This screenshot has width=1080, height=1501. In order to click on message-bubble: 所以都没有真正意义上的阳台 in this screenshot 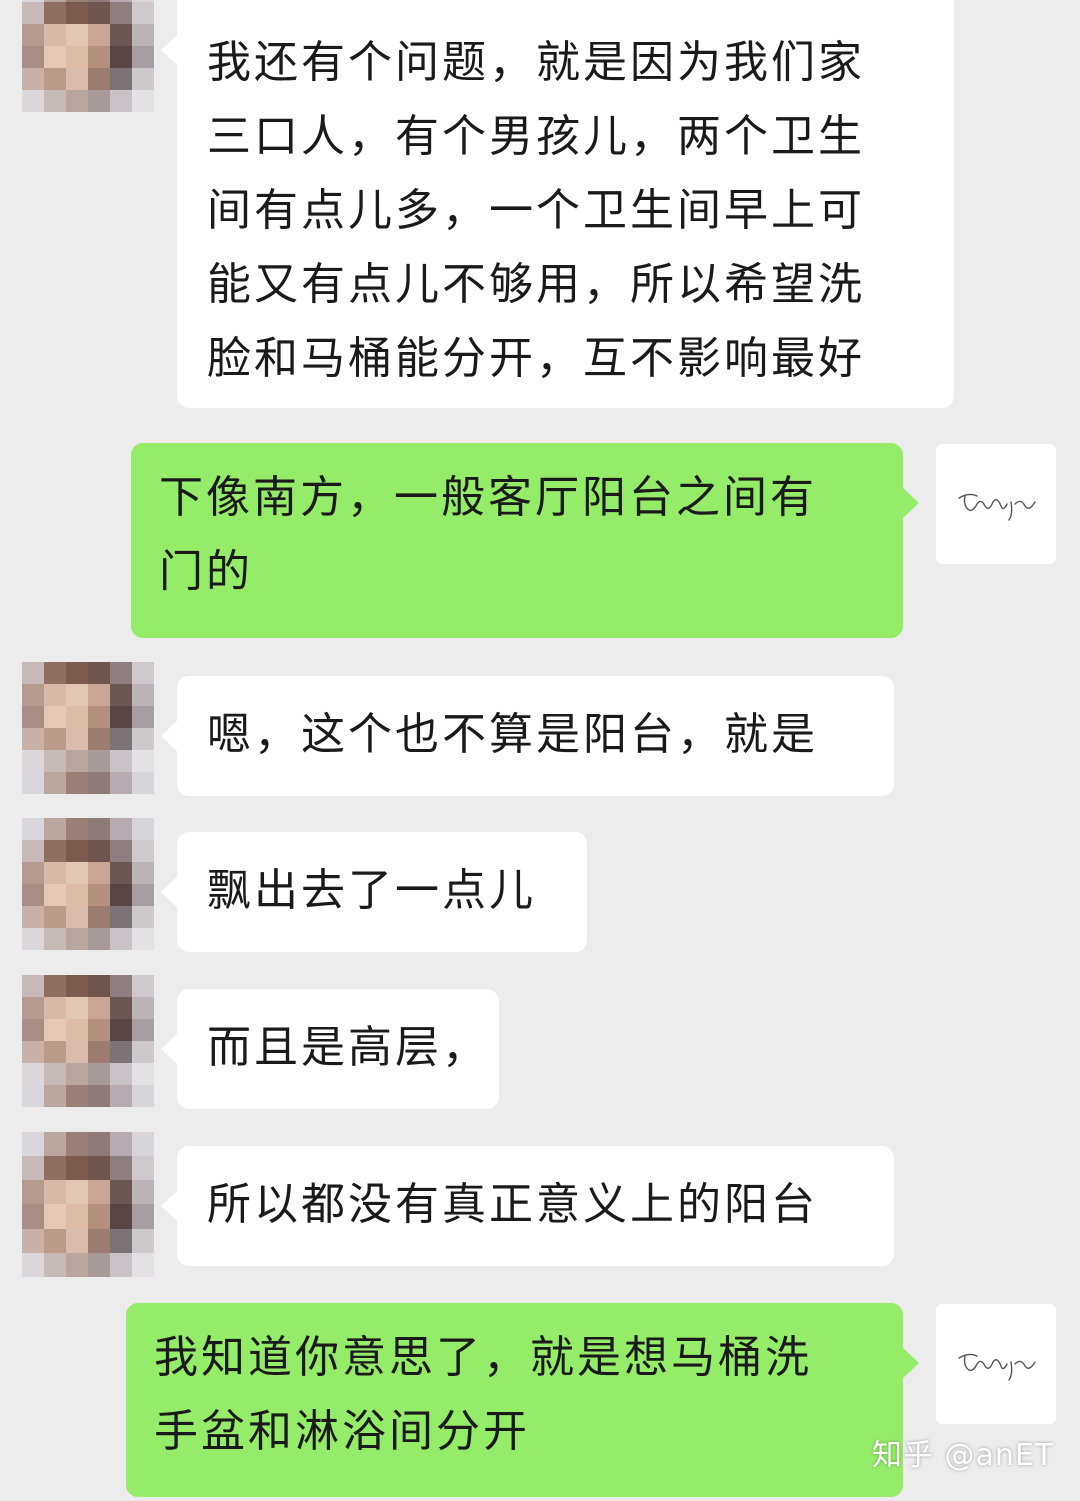, I will do `click(527, 1206)`.